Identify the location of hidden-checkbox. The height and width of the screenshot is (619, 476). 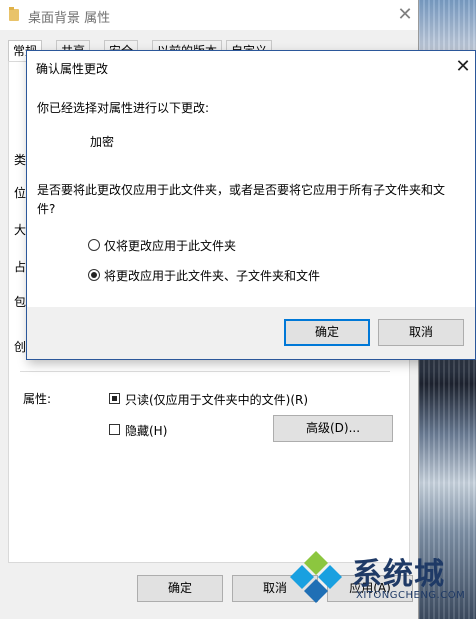
(114, 429).